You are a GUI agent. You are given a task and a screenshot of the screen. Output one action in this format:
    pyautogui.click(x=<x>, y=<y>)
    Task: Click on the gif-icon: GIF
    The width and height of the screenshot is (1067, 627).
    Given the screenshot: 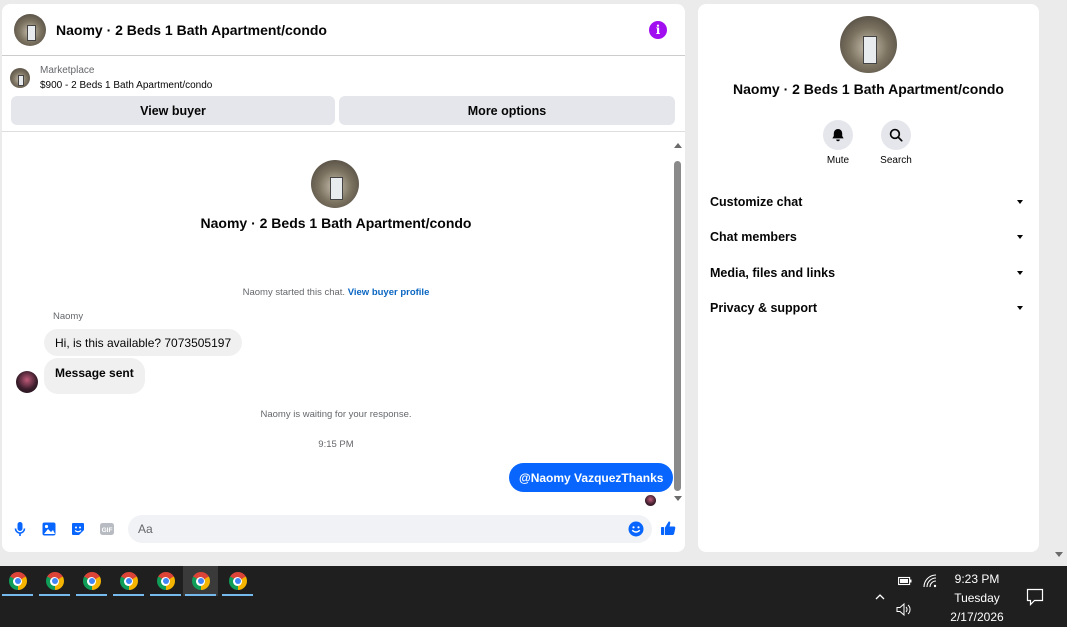 What is the action you would take?
    pyautogui.click(x=107, y=529)
    